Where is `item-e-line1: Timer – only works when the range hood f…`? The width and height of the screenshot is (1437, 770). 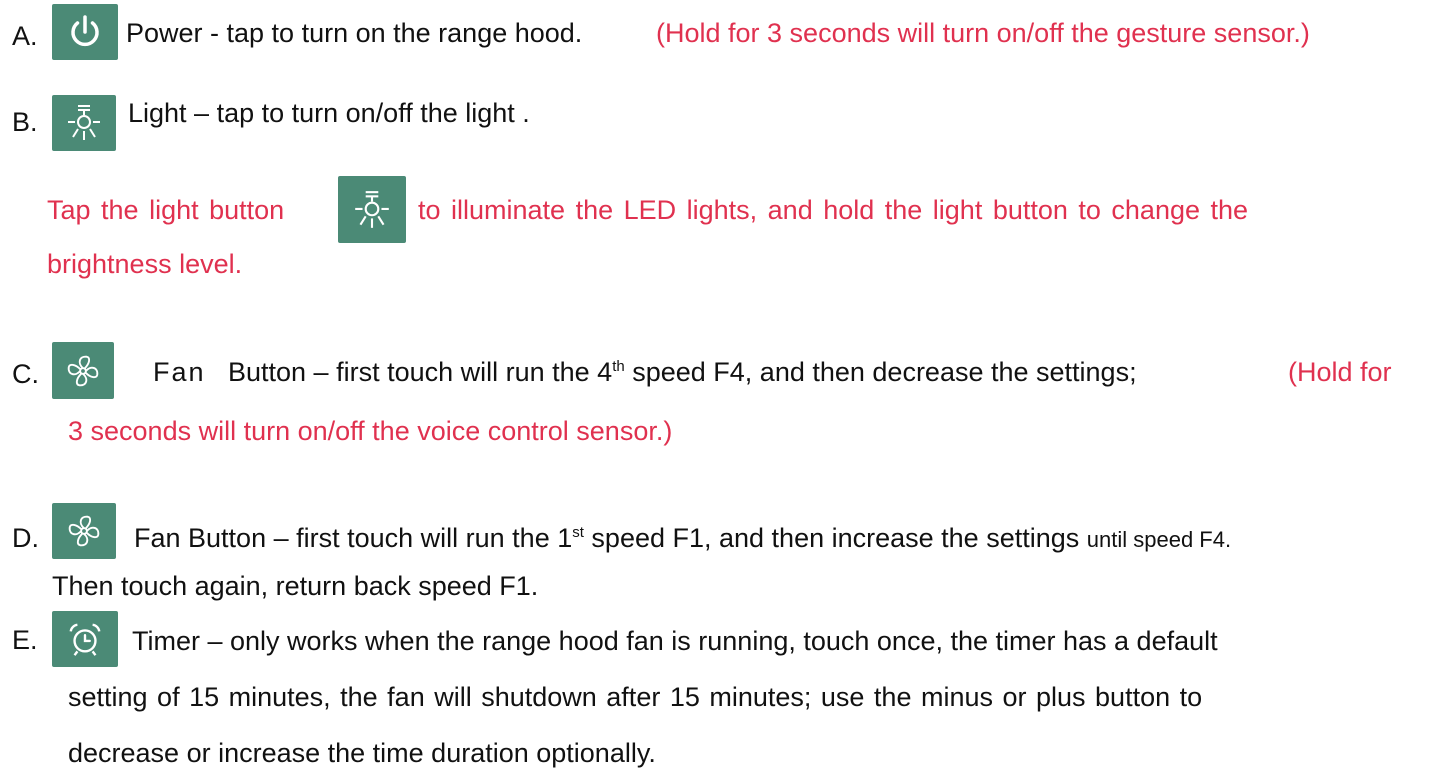 item-e-line1: Timer – only works when the range hood f… is located at coordinates (675, 641).